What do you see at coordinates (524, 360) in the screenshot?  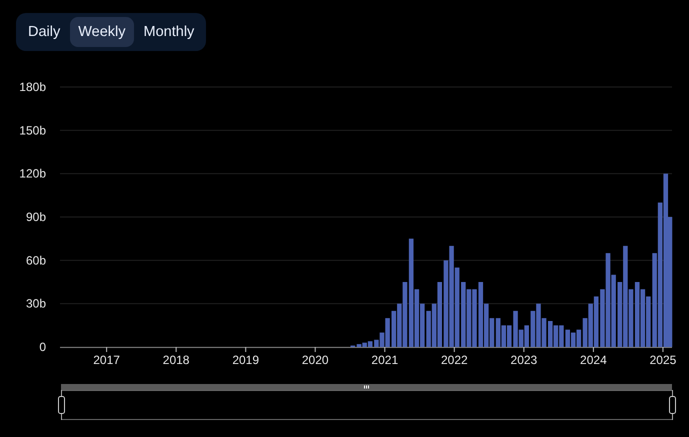 I see `x-axis-label: 2023` at bounding box center [524, 360].